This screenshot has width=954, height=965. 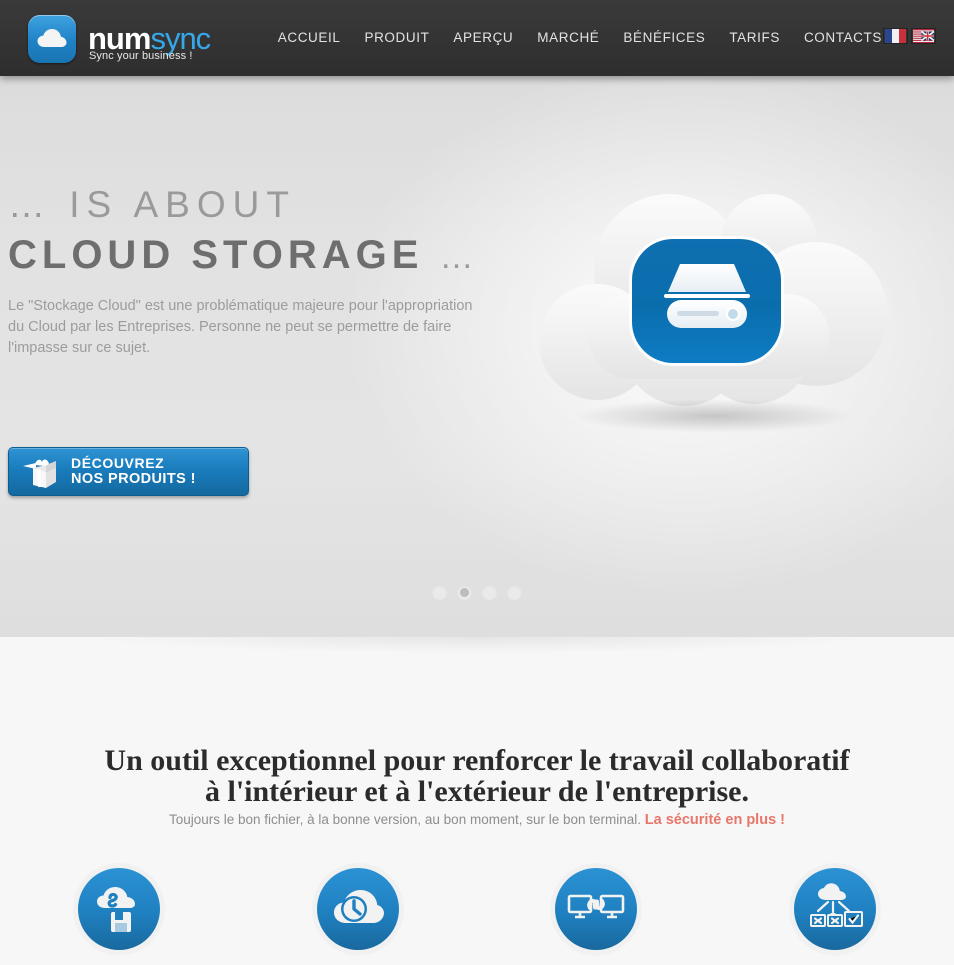 I want to click on nav-item-produit: PRODUIT, so click(x=396, y=37).